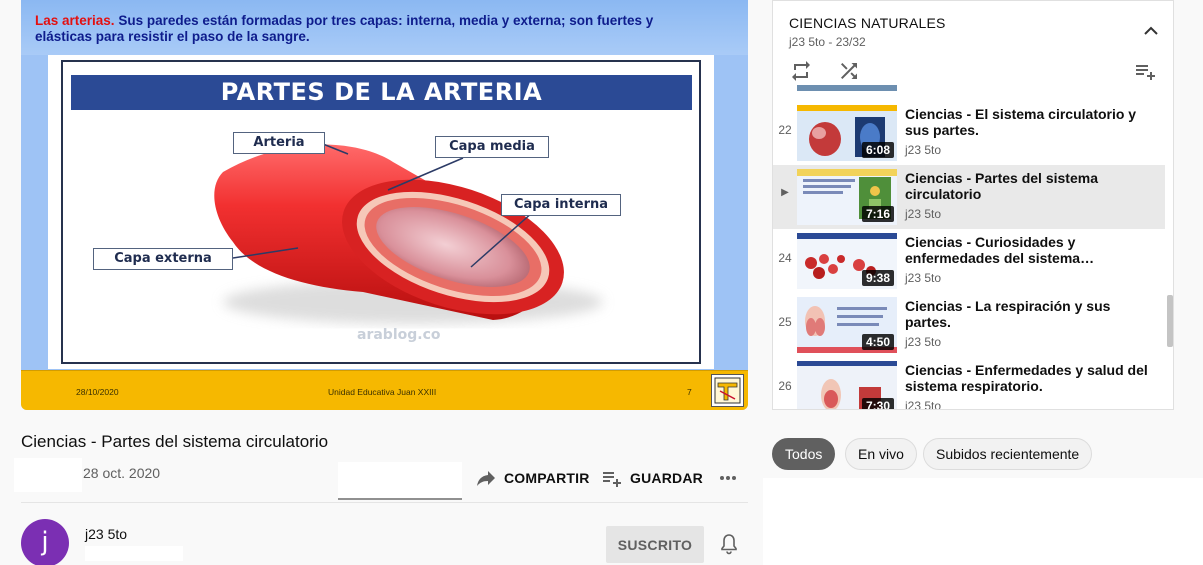  I want to click on subscribed-button: SUSCRITO, so click(655, 544).